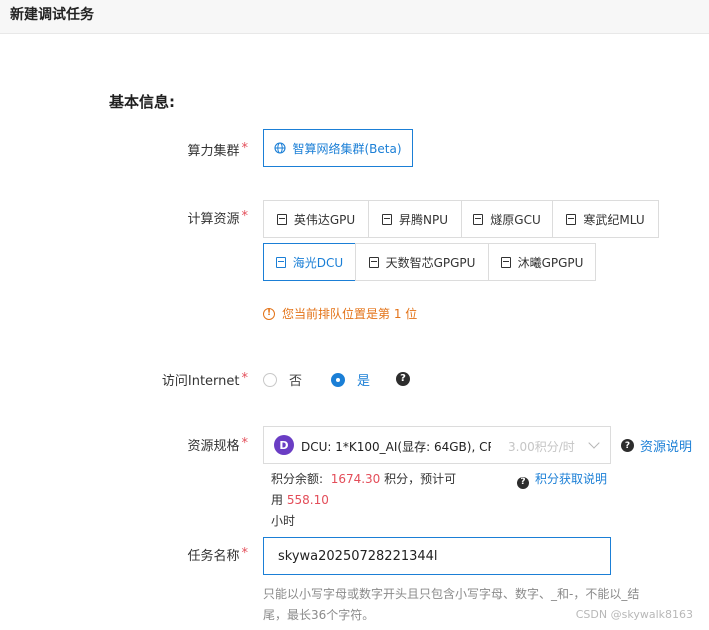 The width and height of the screenshot is (709, 630). I want to click on compute-option-nvidia-gpu: 英伟达GPU, so click(316, 219).